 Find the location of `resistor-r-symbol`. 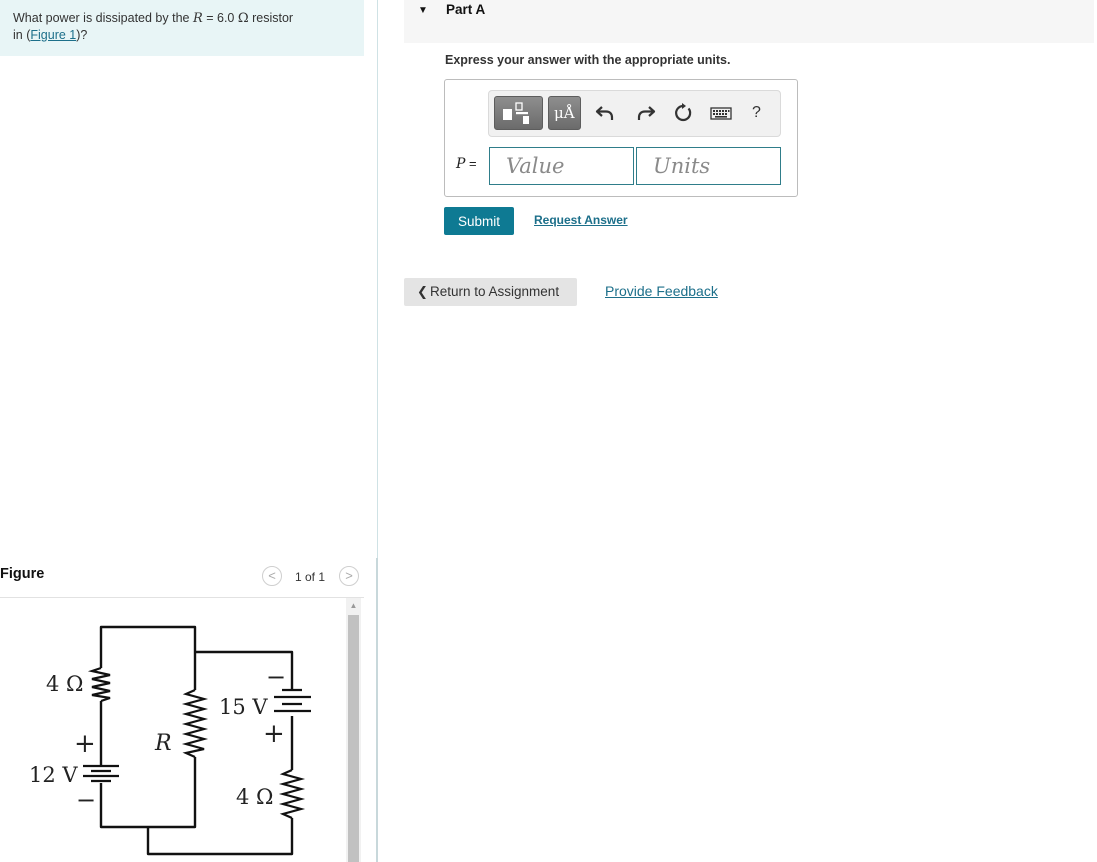

resistor-r-symbol is located at coordinates (195, 723).